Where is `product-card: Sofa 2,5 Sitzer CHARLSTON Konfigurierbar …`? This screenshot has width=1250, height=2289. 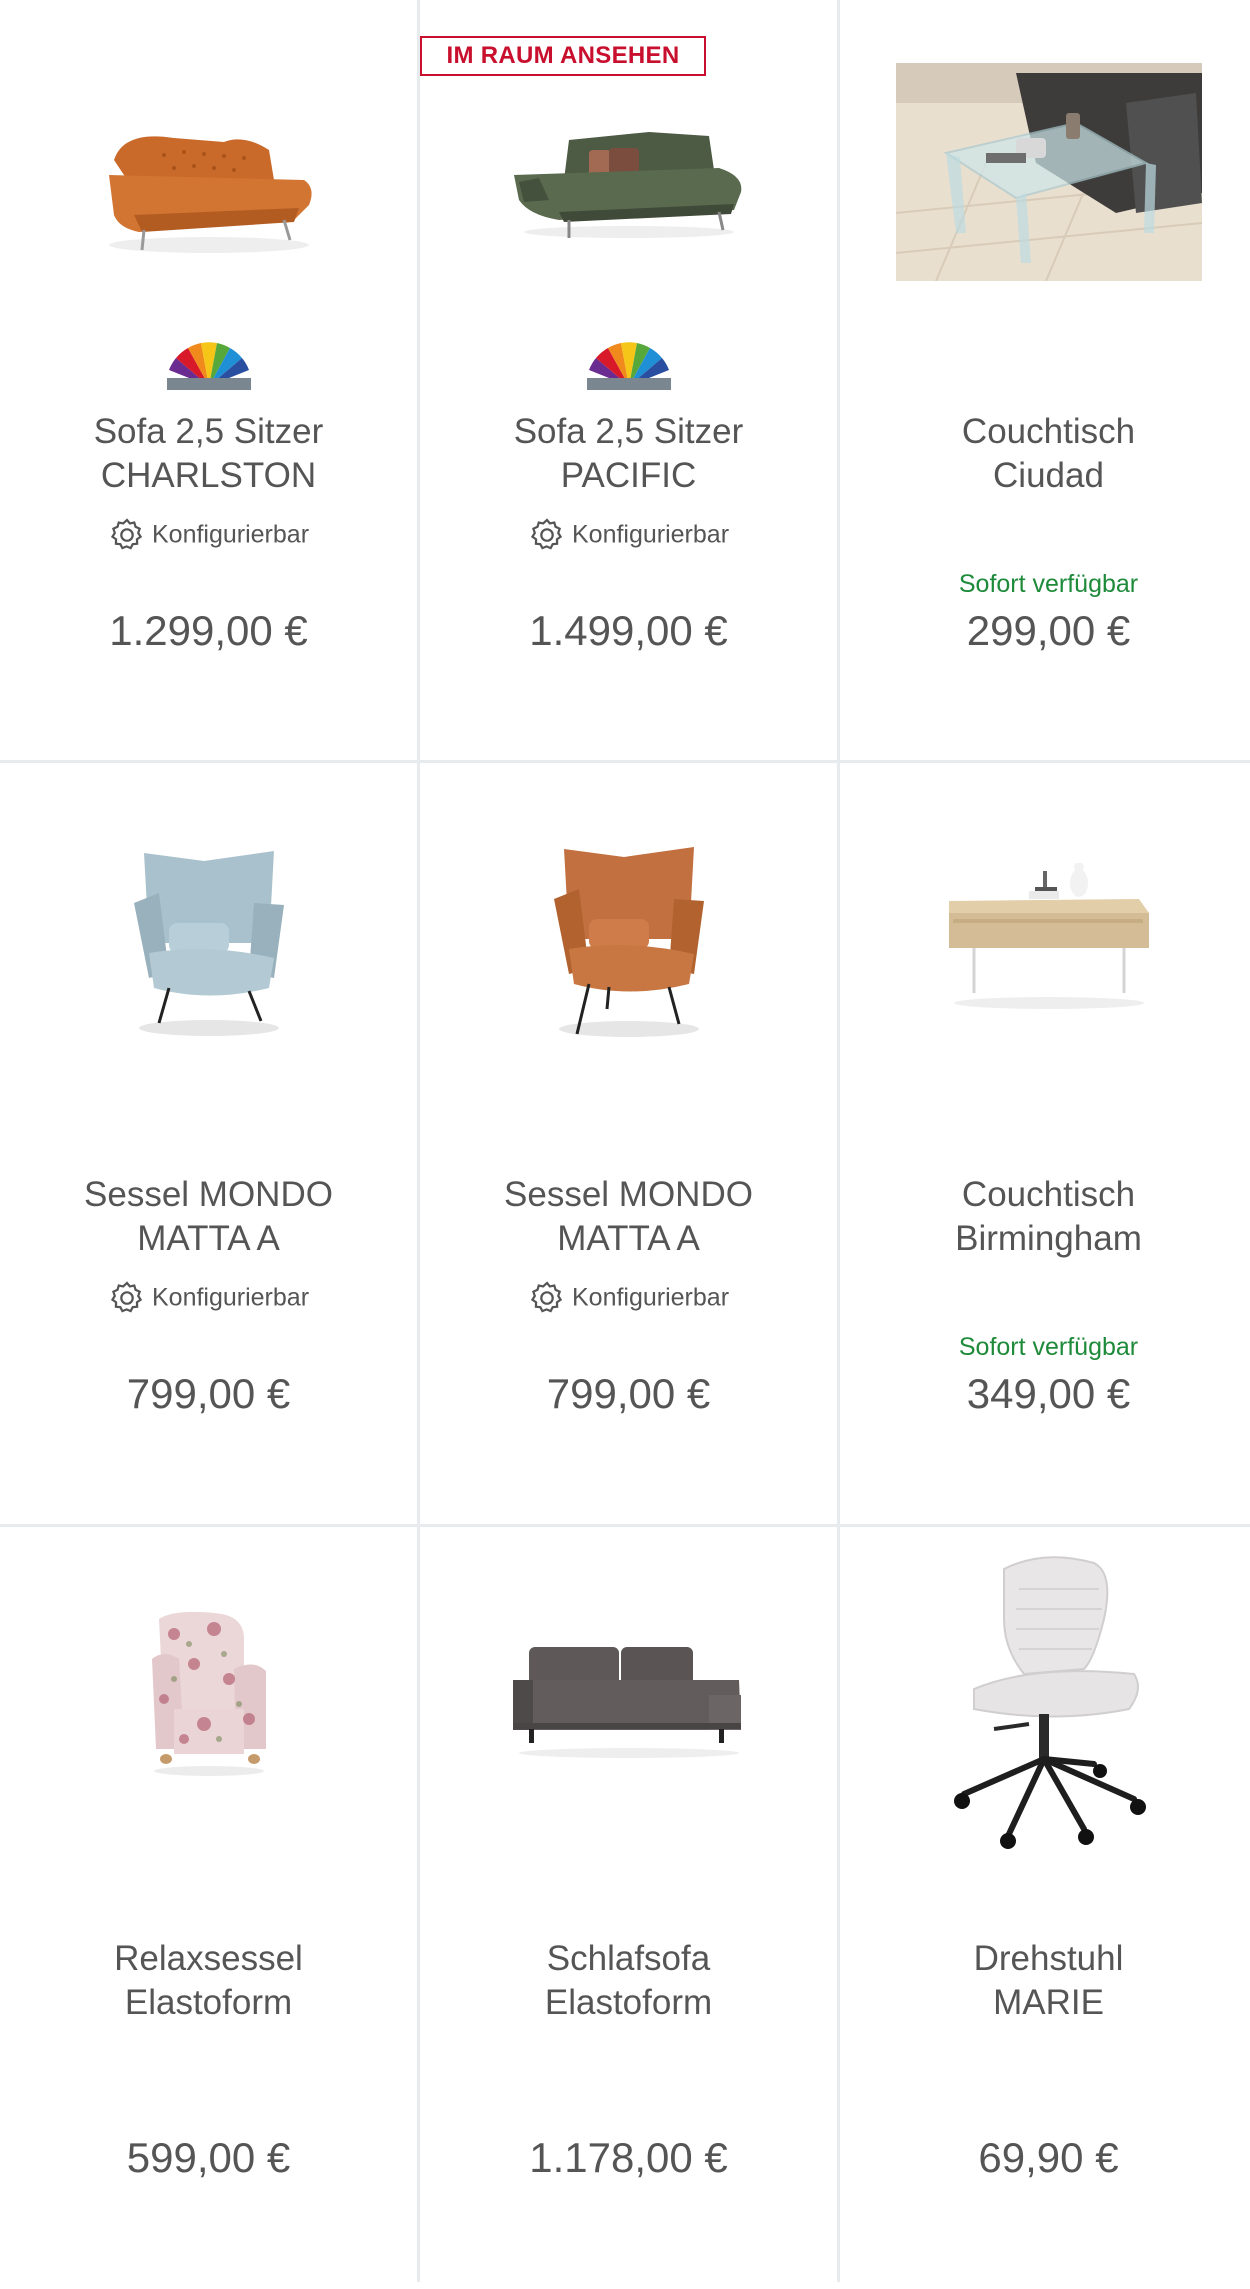
product-card: Sofa 2,5 Sitzer CHARLSTON Konfigurierbar … is located at coordinates (208, 381).